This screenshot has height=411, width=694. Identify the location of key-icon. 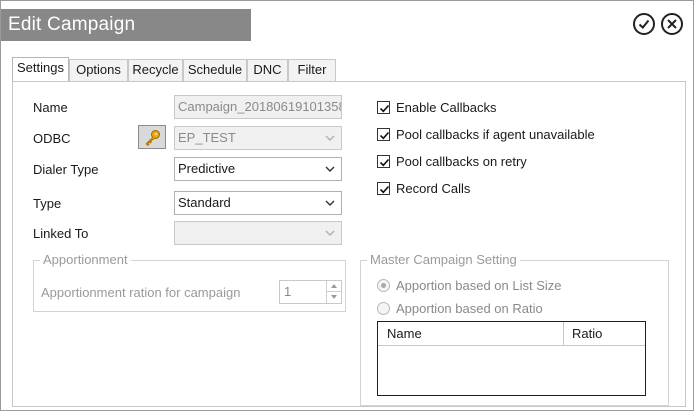
(152, 138).